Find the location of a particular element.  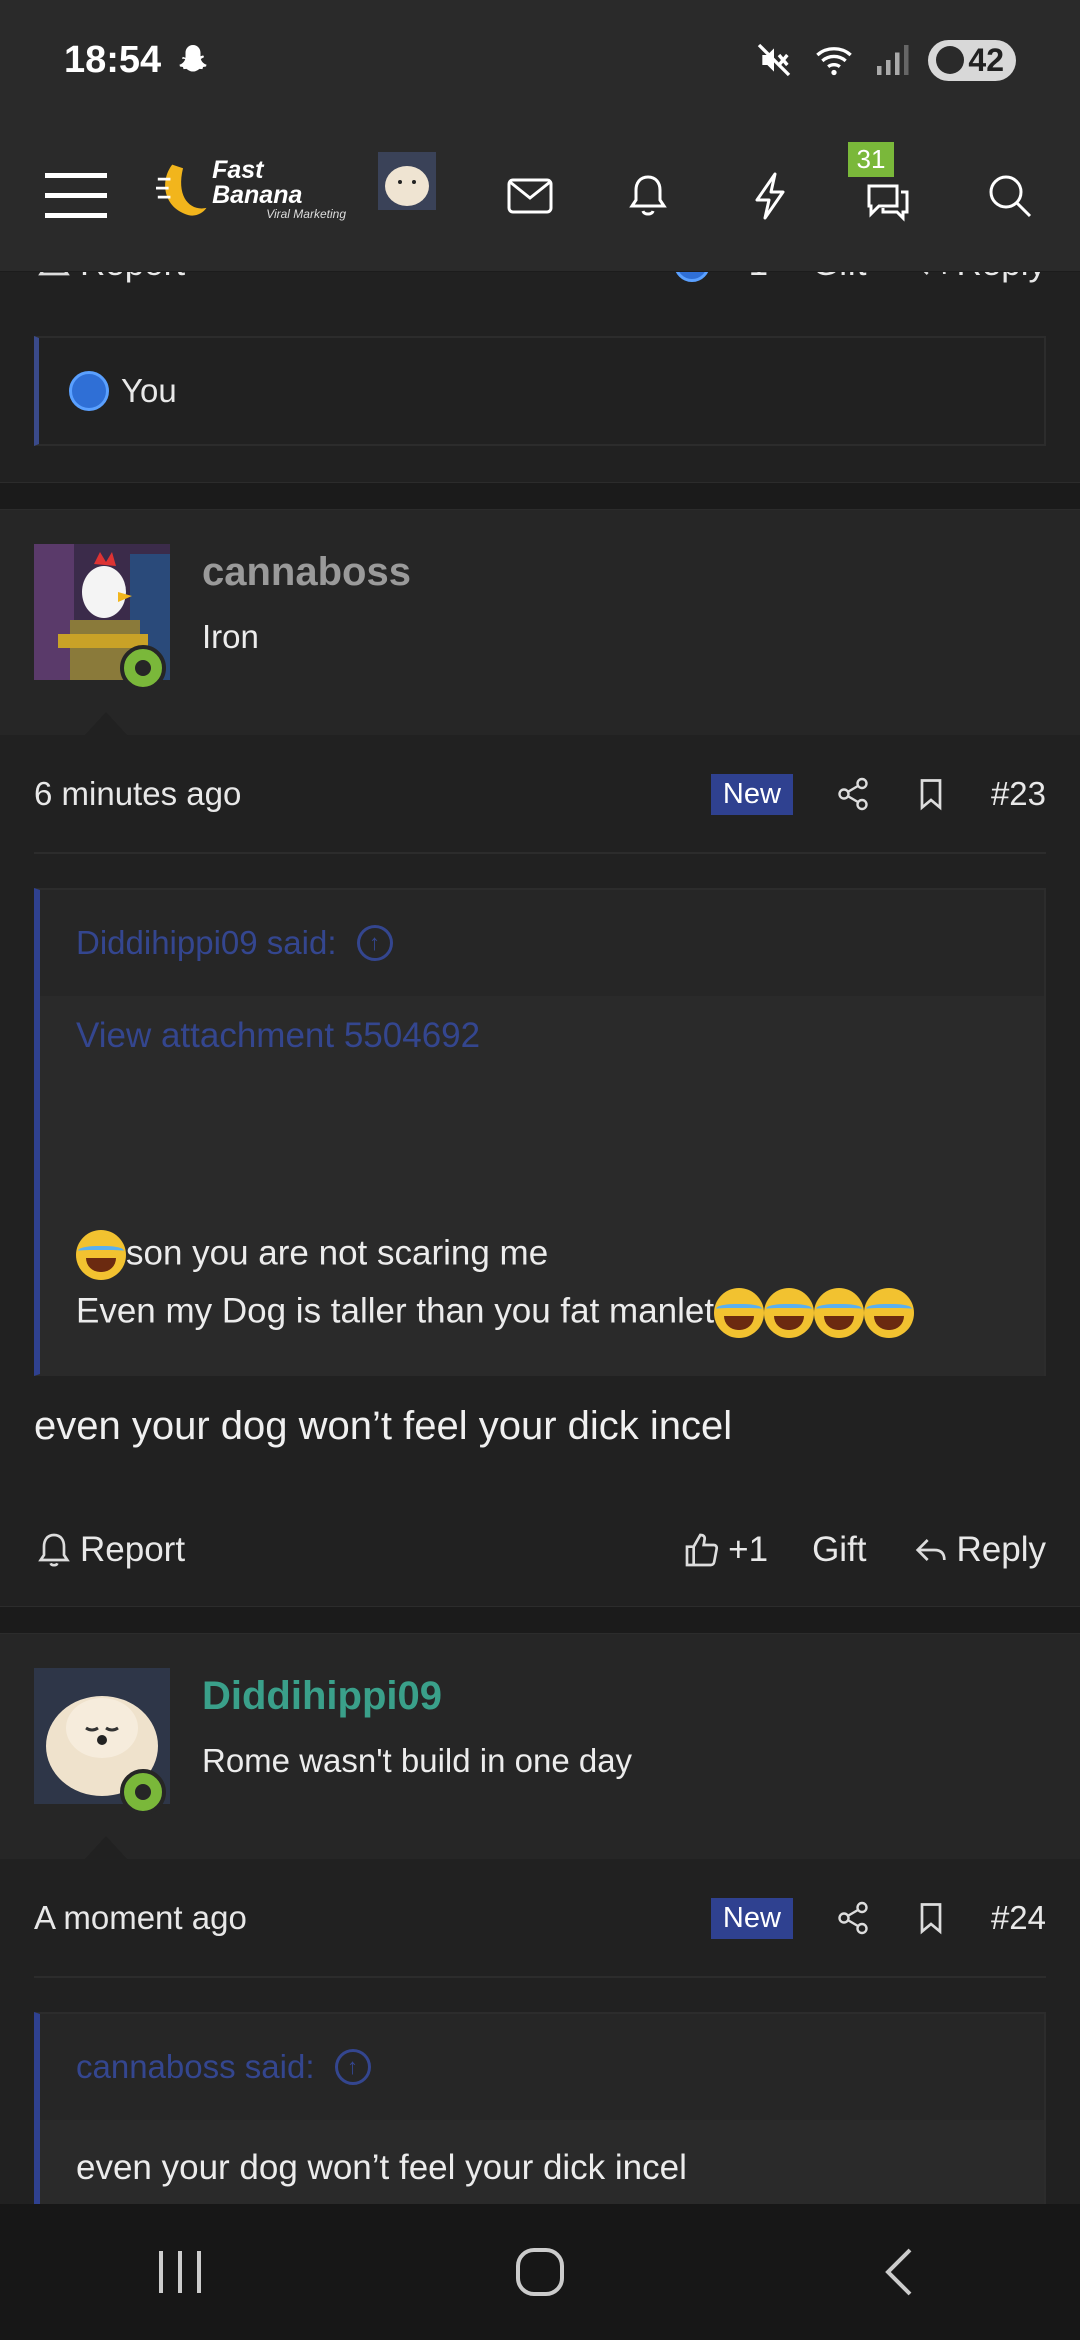

logo-title: Fast Banana is located at coordinates (257, 182).